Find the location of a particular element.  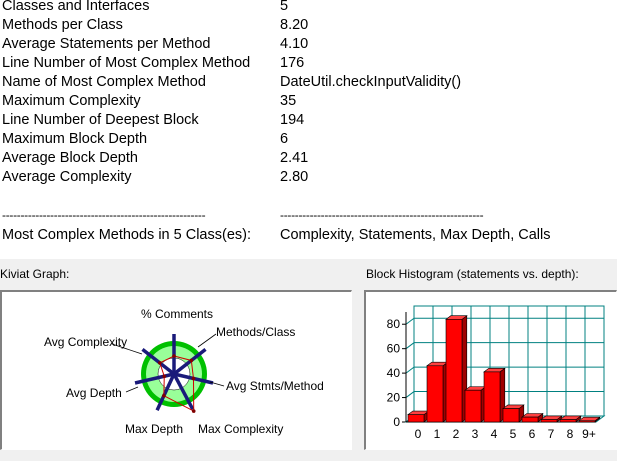

metric-value: 194 is located at coordinates (292, 120).